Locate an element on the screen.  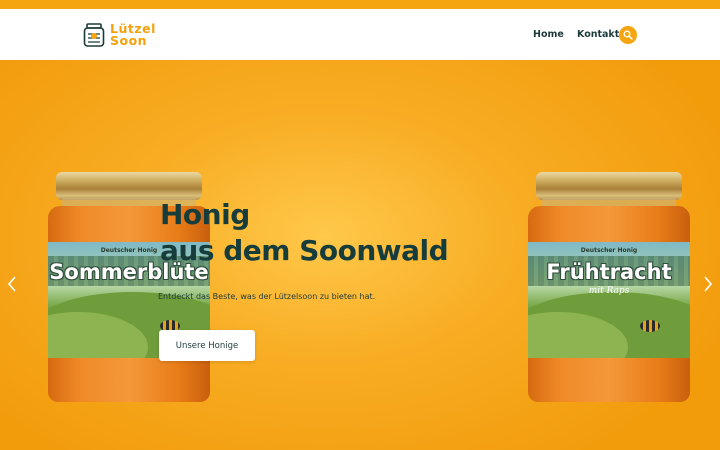
nav-item-kontakt: Kontakt is located at coordinates (598, 34).